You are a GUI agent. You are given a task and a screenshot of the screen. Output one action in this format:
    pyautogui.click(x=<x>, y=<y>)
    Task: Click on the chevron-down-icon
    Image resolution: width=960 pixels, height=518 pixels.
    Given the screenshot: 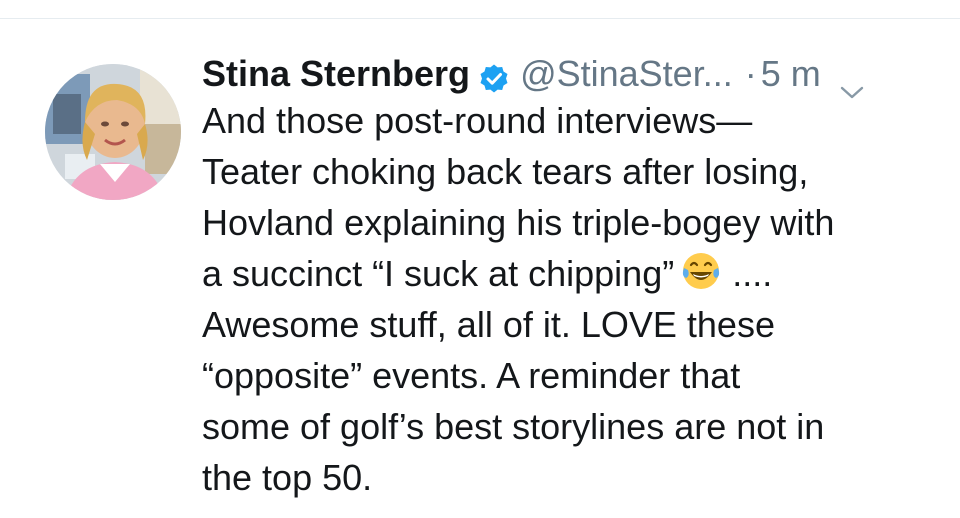 What is the action you would take?
    pyautogui.click(x=852, y=82)
    